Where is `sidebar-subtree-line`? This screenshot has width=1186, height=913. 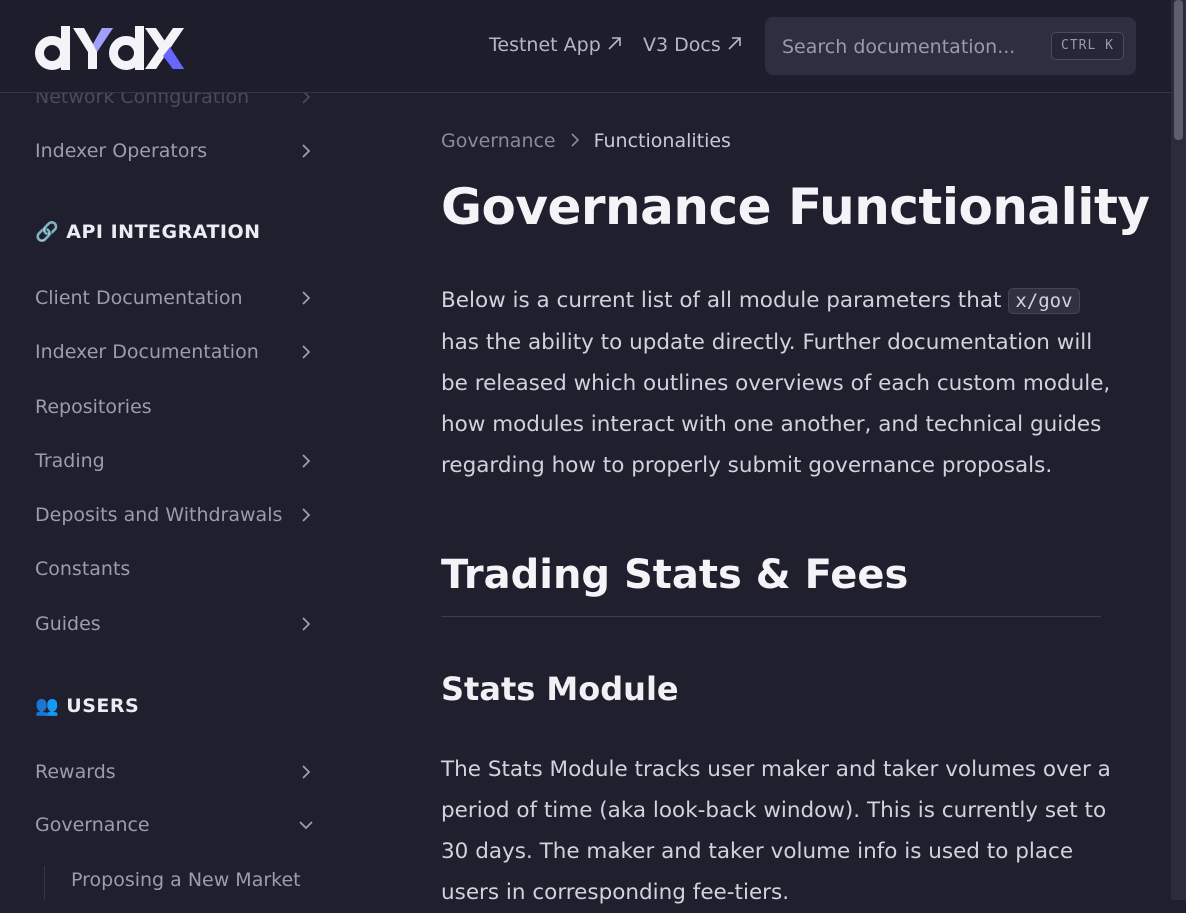
sidebar-subtree-line is located at coordinates (44, 883).